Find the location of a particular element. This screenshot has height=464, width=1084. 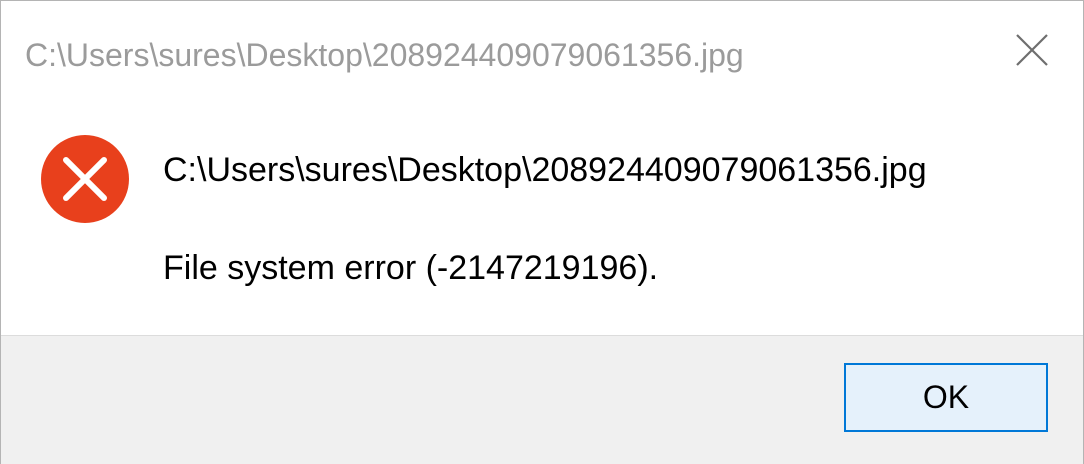

error-message-text: File system error (-2147219196). is located at coordinates (411, 268).